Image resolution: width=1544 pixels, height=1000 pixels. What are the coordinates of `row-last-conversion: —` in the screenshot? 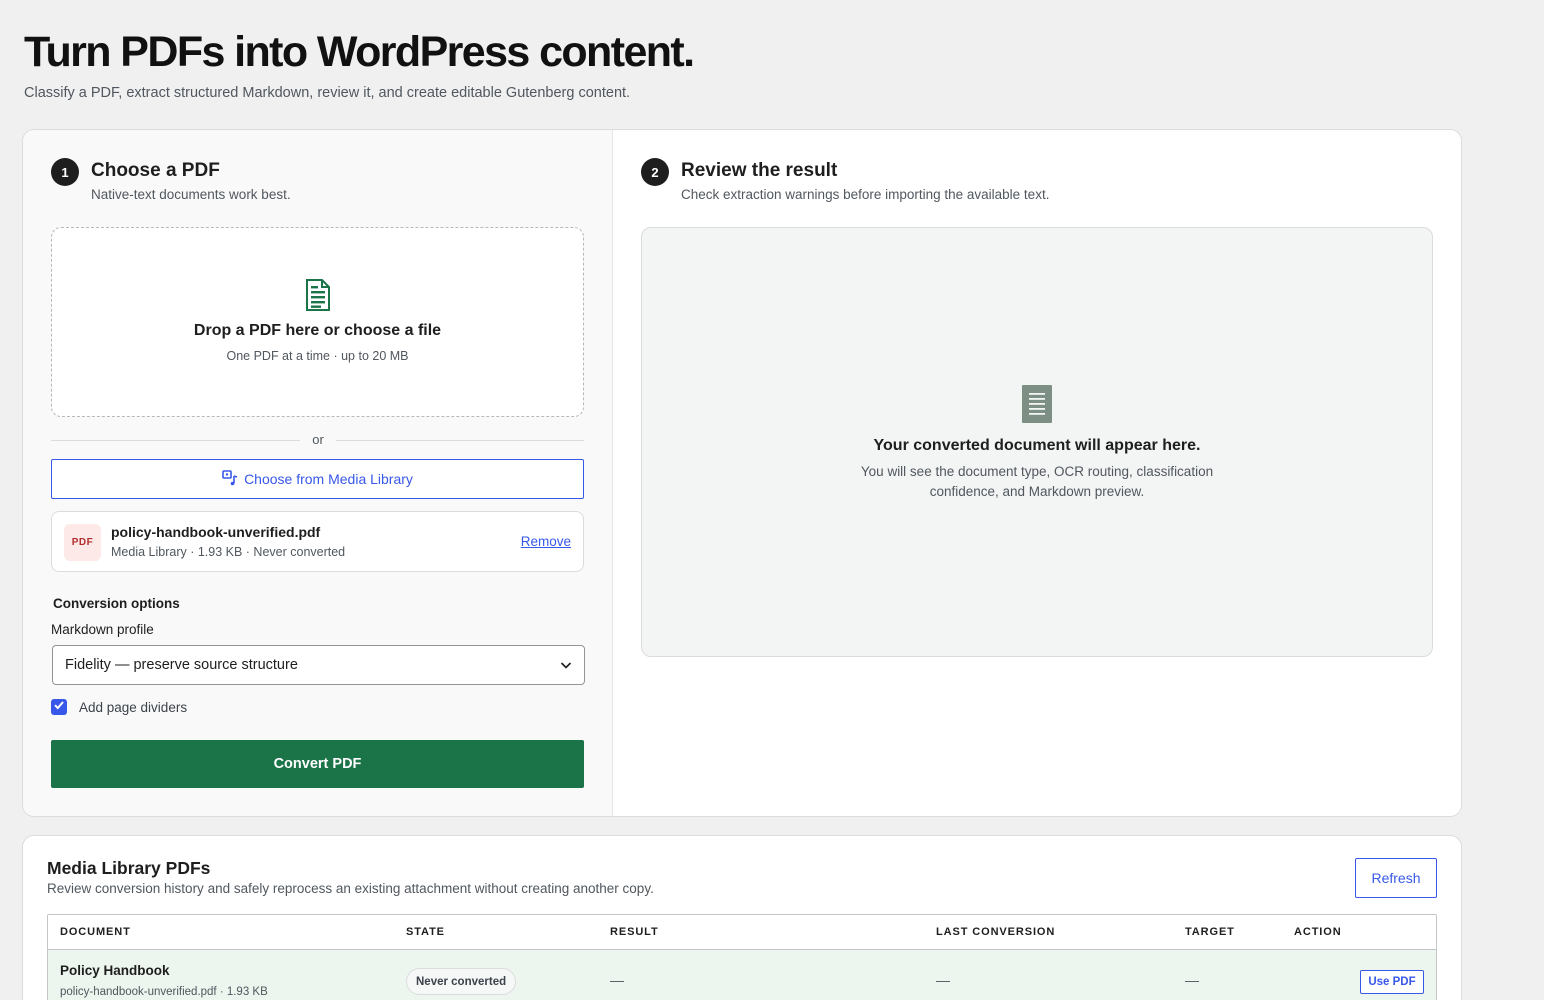 It's located at (943, 980).